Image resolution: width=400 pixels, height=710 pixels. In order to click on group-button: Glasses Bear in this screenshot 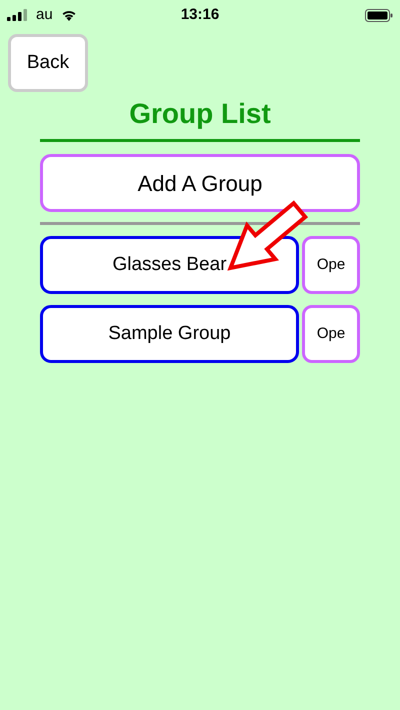, I will do `click(169, 265)`.